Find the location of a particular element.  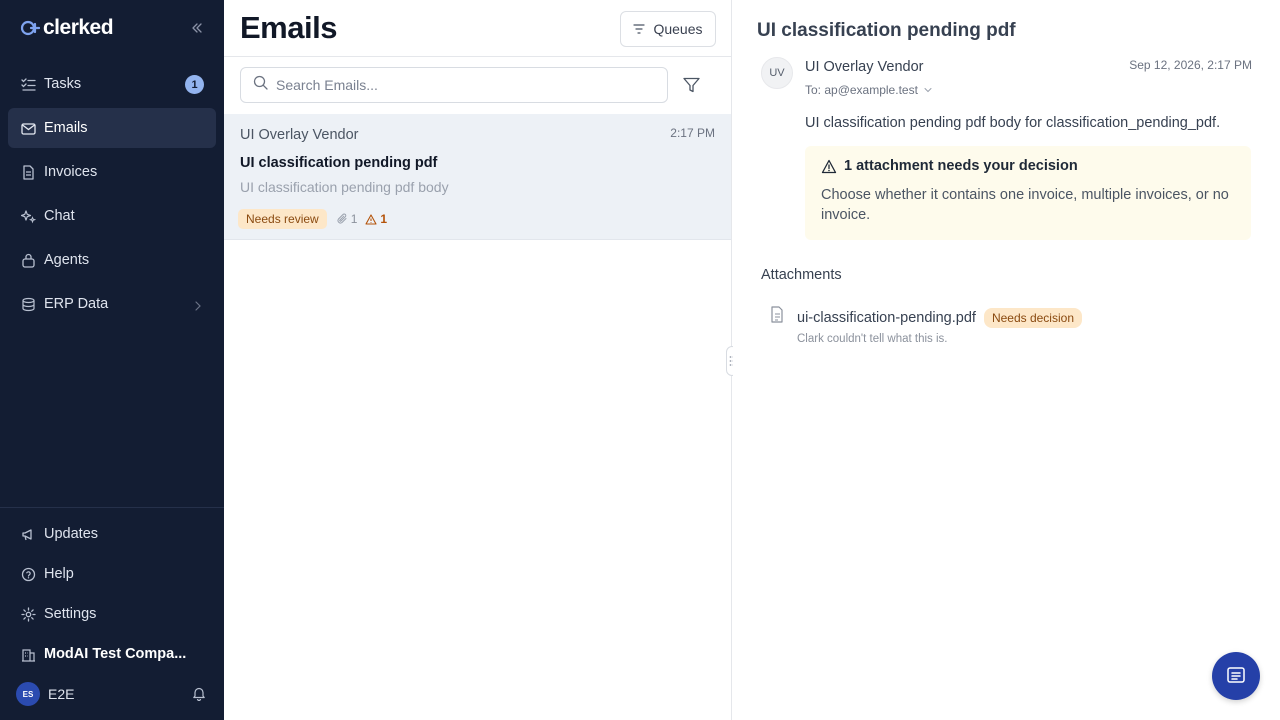

email-subject: UI classification pending pdf is located at coordinates (339, 163).